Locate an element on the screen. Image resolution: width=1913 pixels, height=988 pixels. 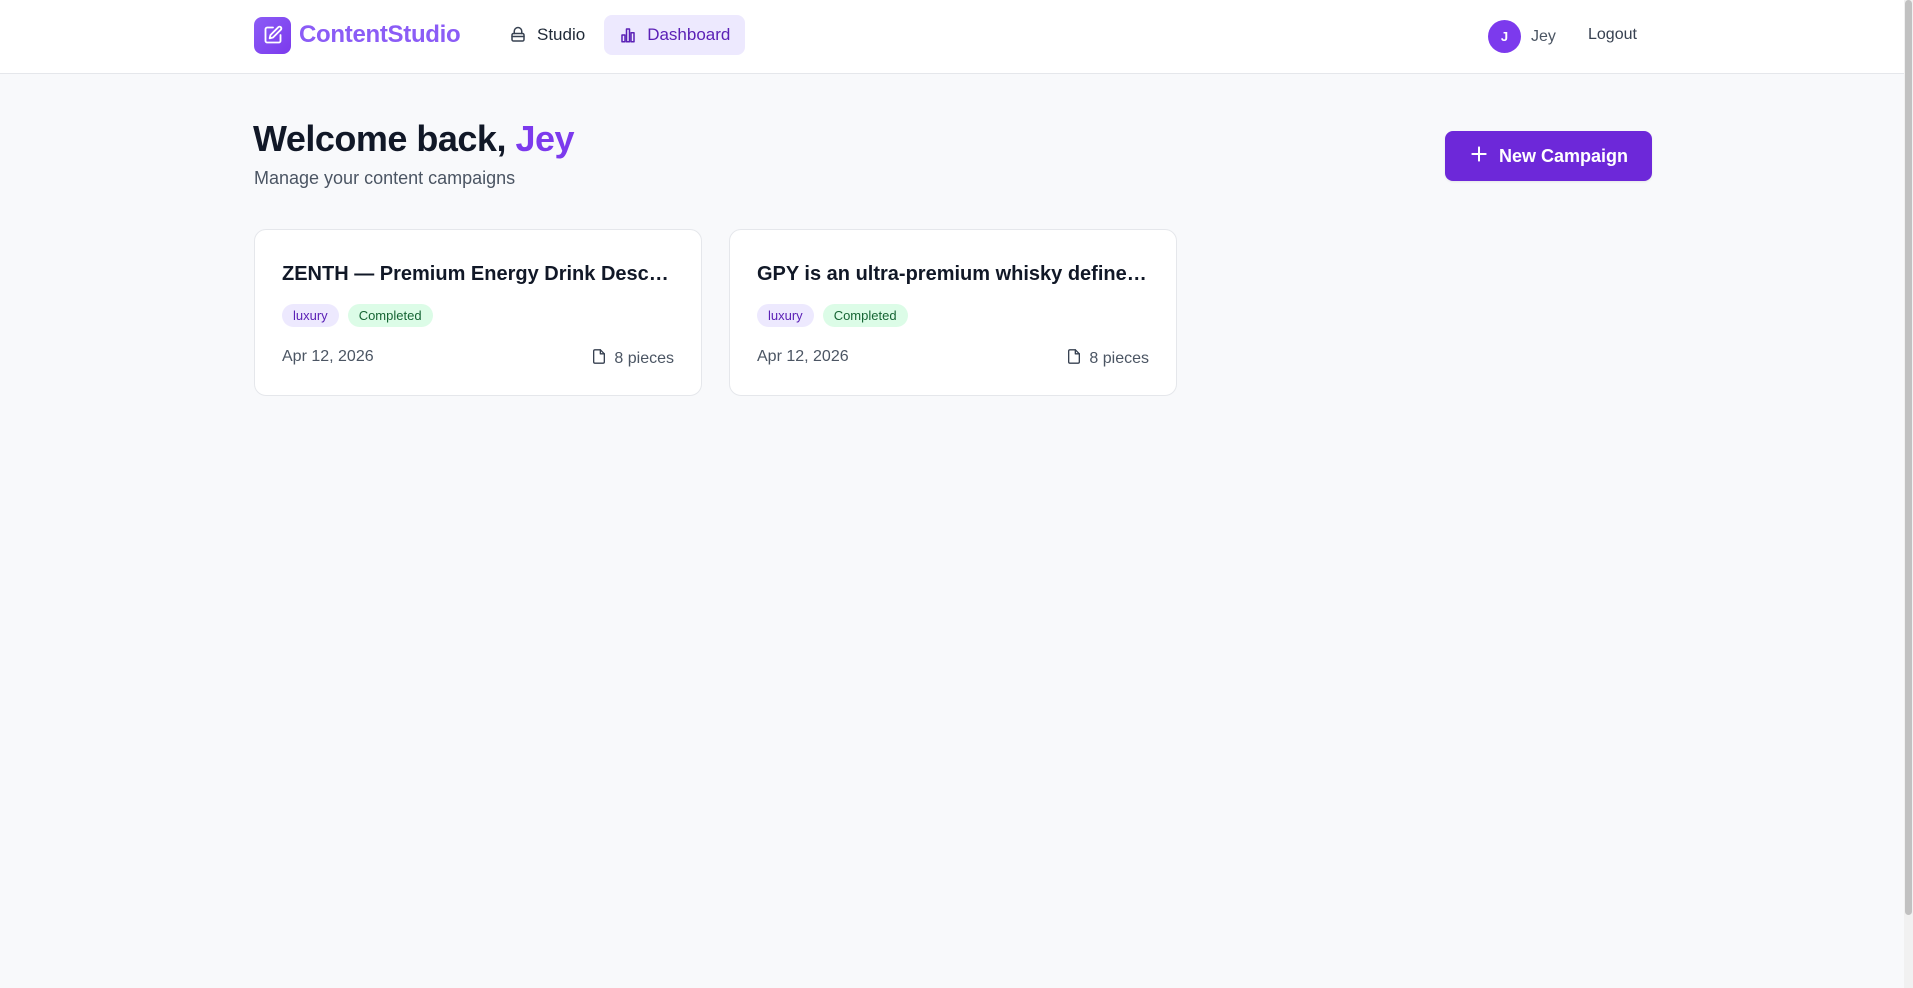
new-campaign-label: New Campaign is located at coordinates (1563, 155).